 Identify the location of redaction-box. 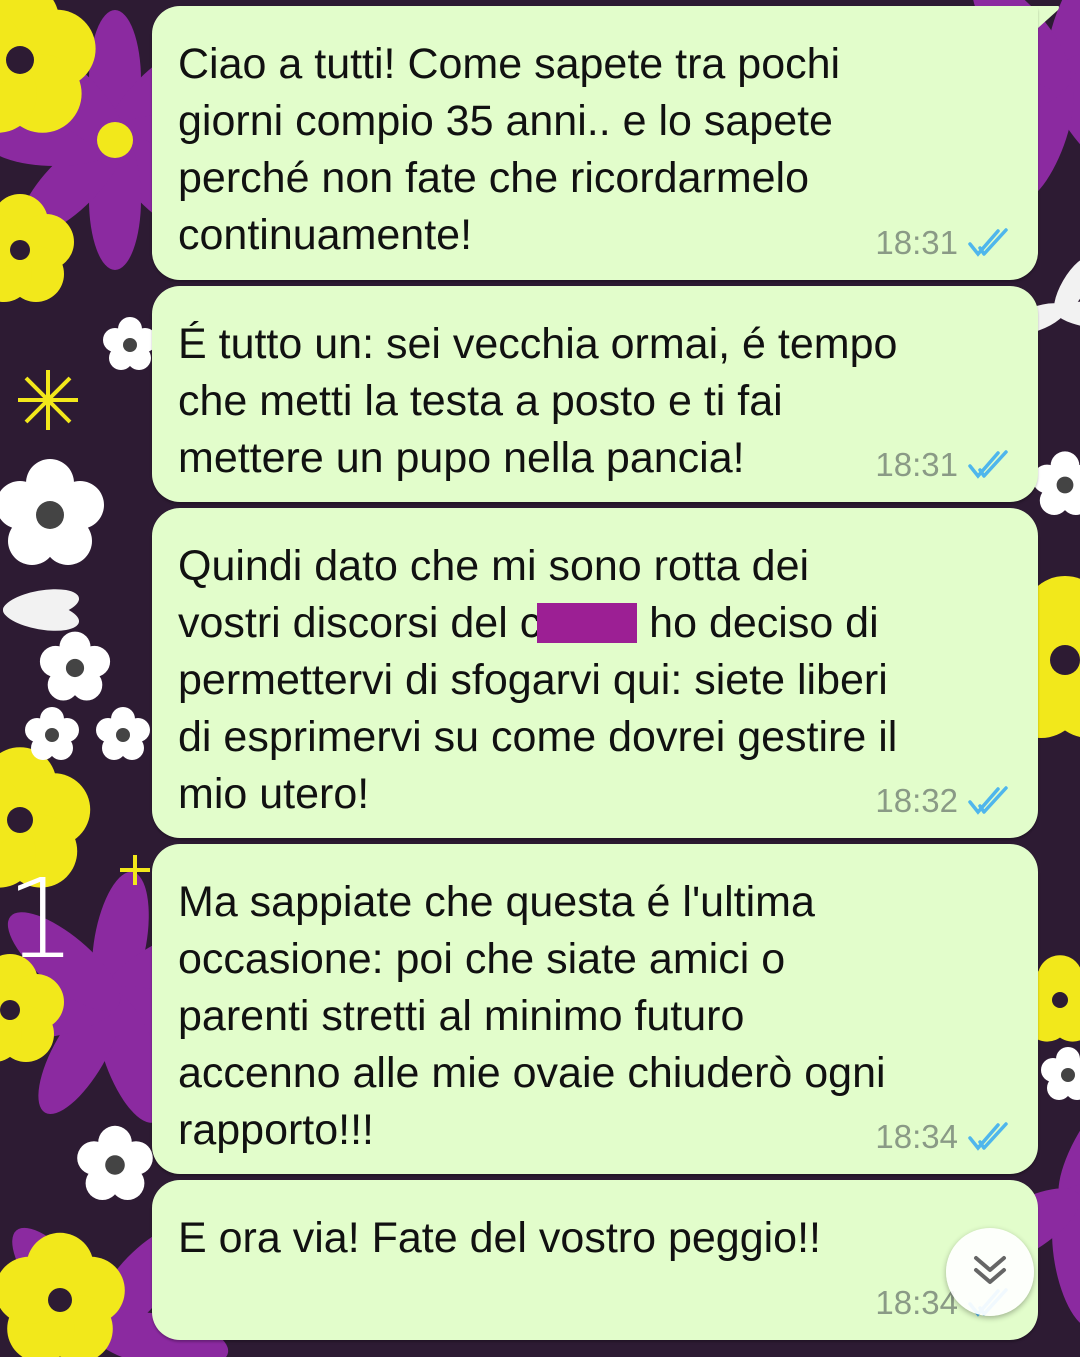
(587, 623).